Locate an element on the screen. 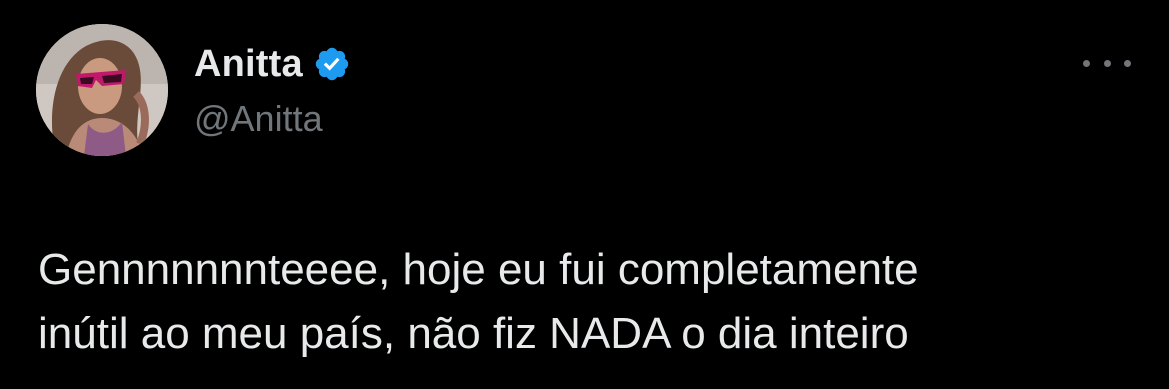 The image size is (1169, 389). author-name-row: Anitta is located at coordinates (272, 64).